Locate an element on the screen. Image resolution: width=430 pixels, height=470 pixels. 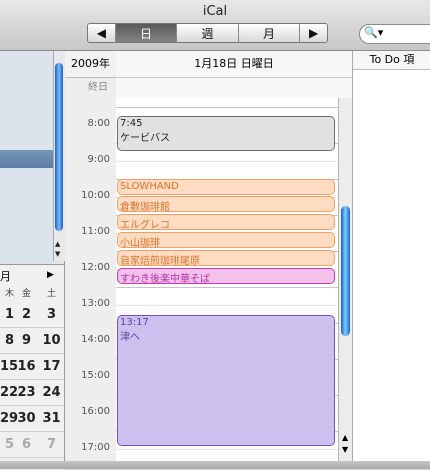
day-scroll-thumb is located at coordinates (345, 271).